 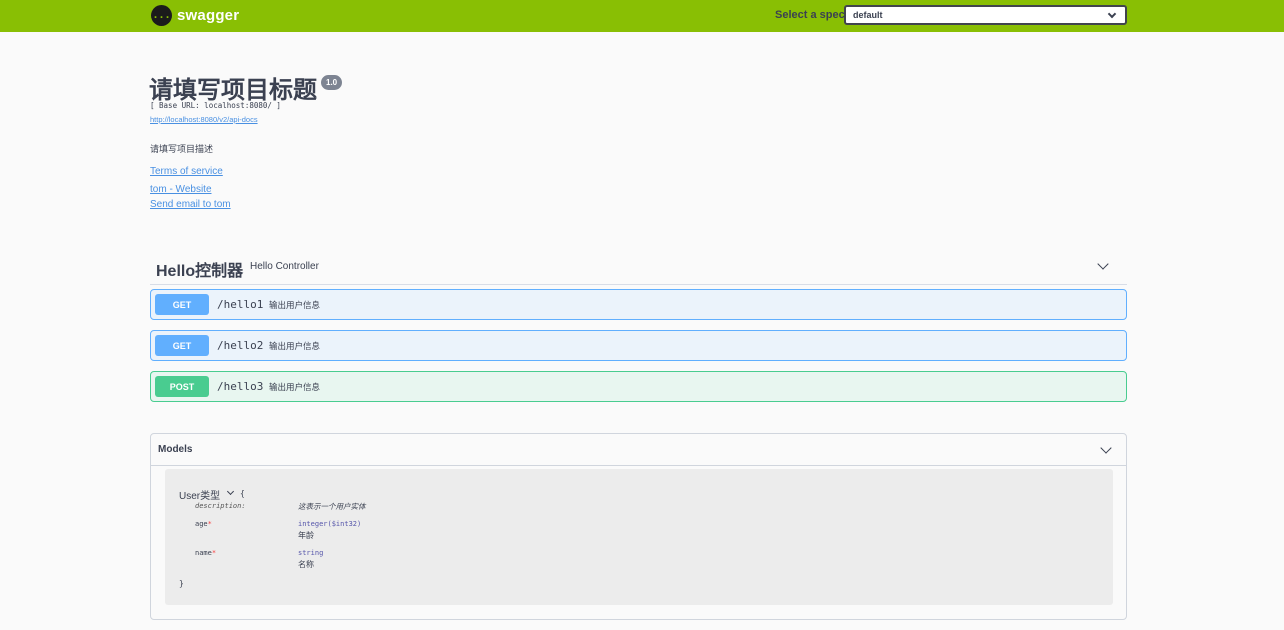 I want to click on api-description: 请填写项目描述, so click(x=182, y=149).